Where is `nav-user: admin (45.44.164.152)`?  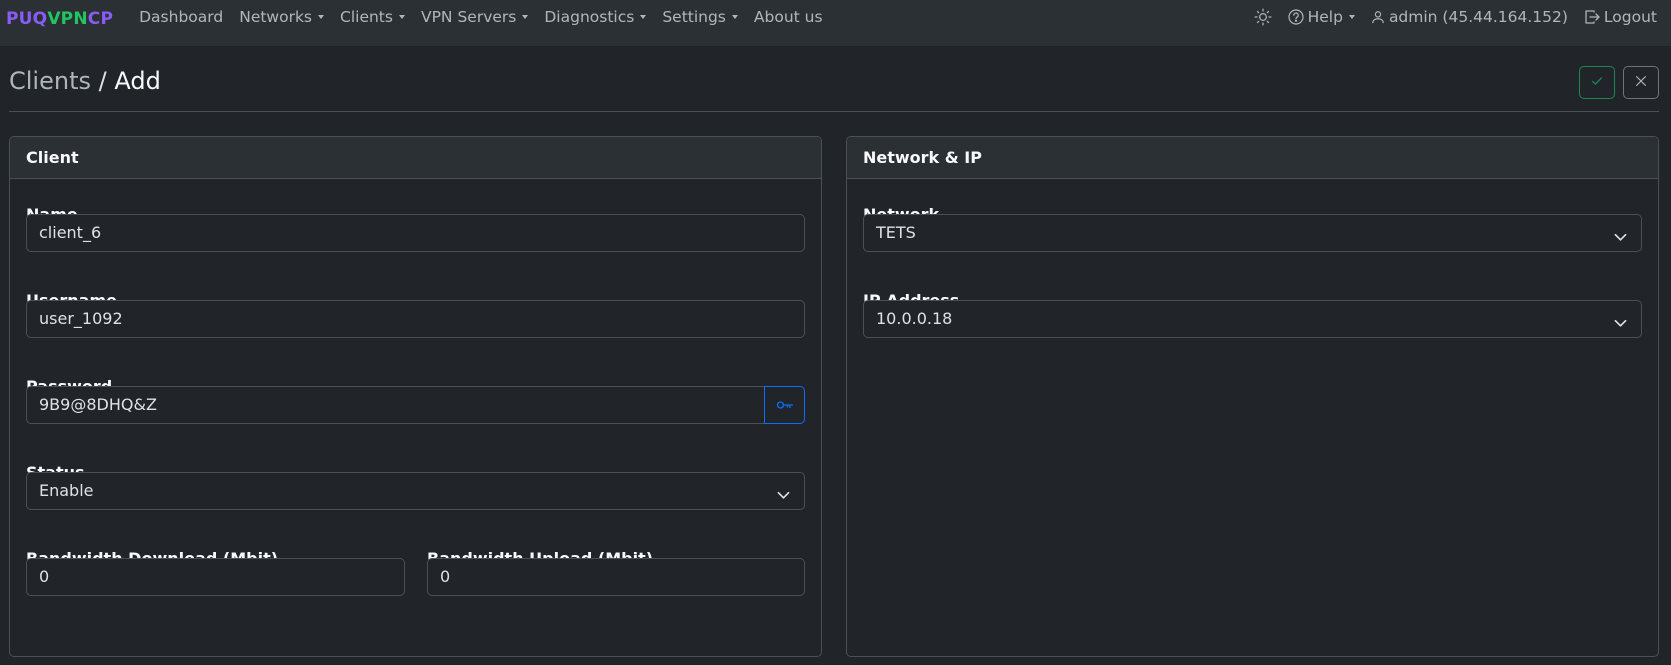
nav-user: admin (45.44.164.152) is located at coordinates (1469, 17).